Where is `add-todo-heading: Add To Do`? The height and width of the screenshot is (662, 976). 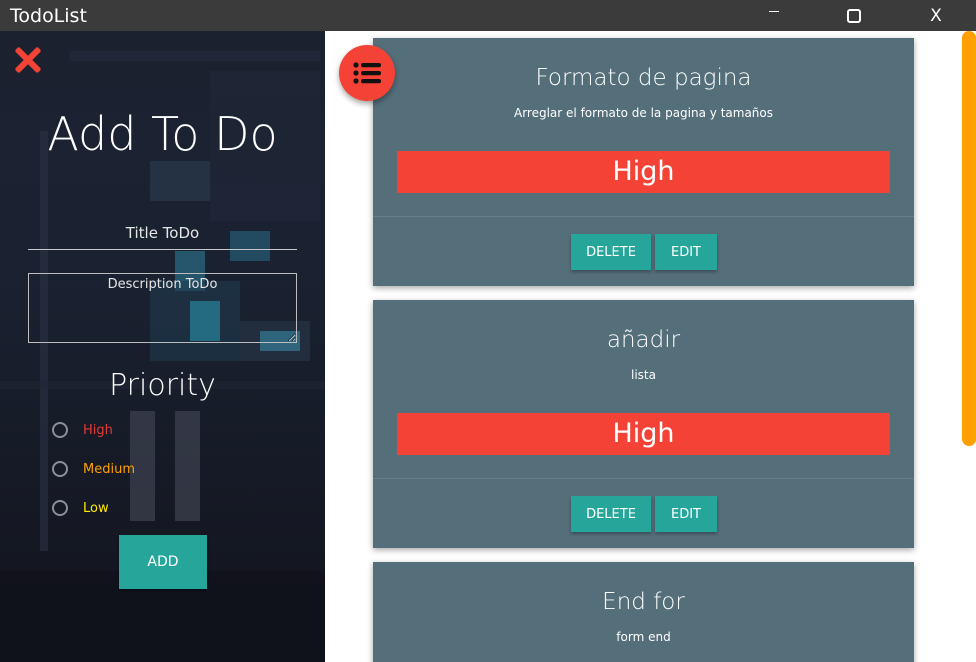 add-todo-heading: Add To Do is located at coordinates (162, 134).